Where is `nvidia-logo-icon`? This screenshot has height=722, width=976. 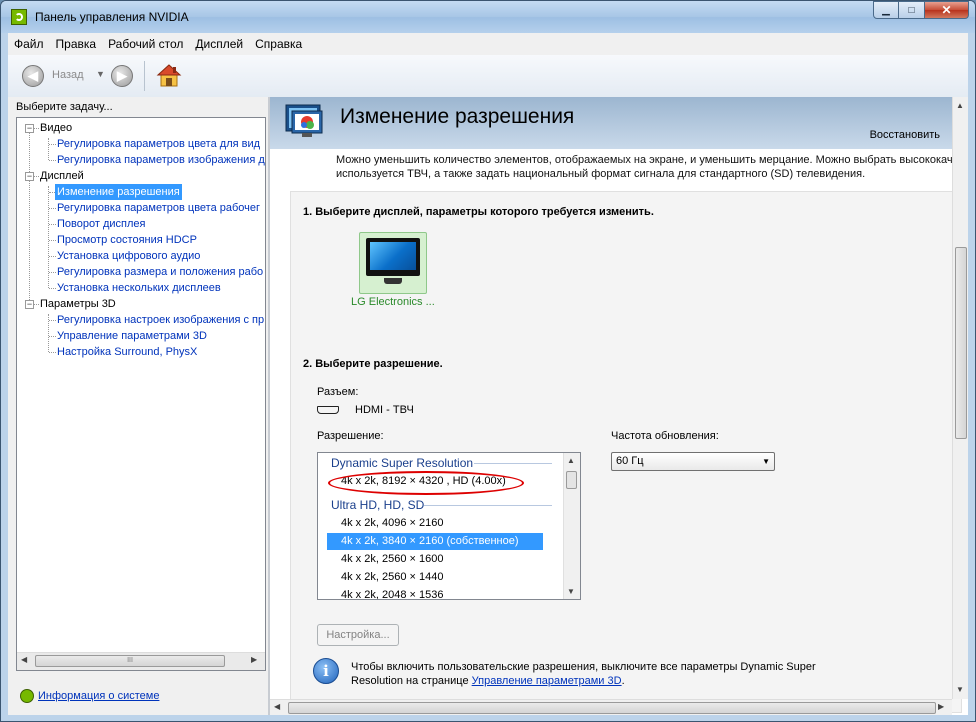 nvidia-logo-icon is located at coordinates (19, 17).